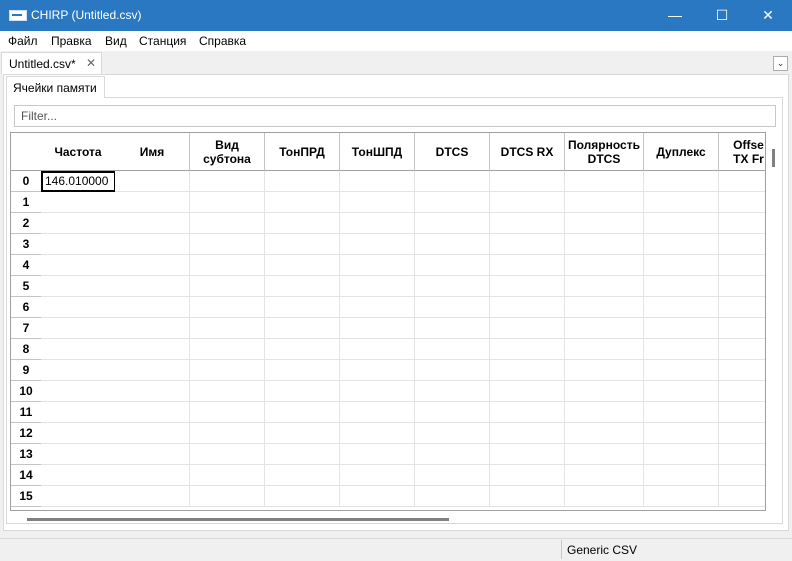  Describe the element at coordinates (26, 307) in the screenshot. I see `row-label: 6` at that location.